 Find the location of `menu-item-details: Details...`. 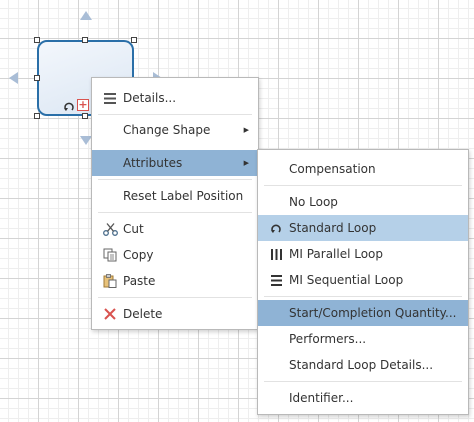

menu-item-details: Details... is located at coordinates (175, 98).